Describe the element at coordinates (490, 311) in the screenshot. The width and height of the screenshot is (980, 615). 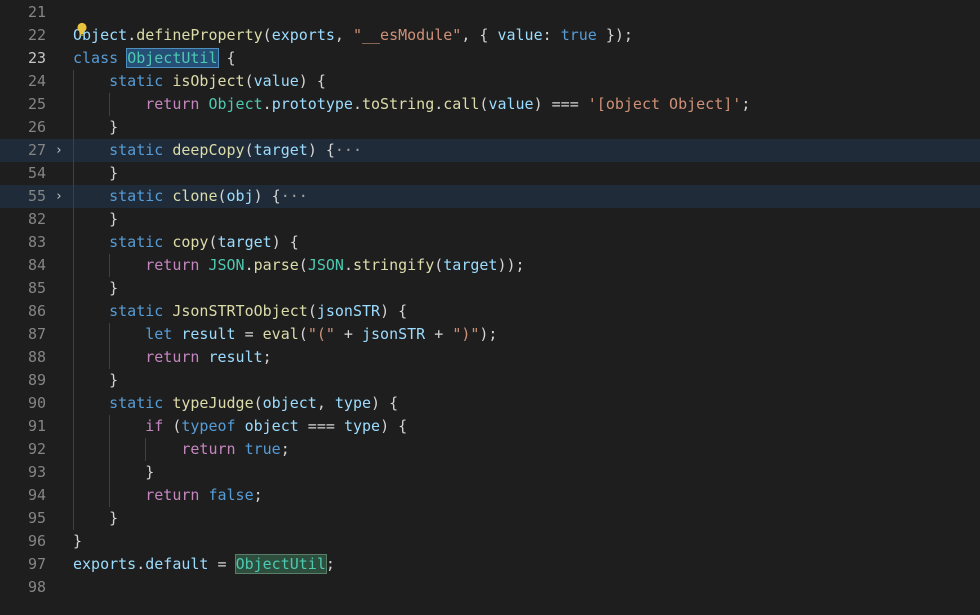
I see `code-line: 86 static JsonSTRToObject(jsonSTR) {` at that location.